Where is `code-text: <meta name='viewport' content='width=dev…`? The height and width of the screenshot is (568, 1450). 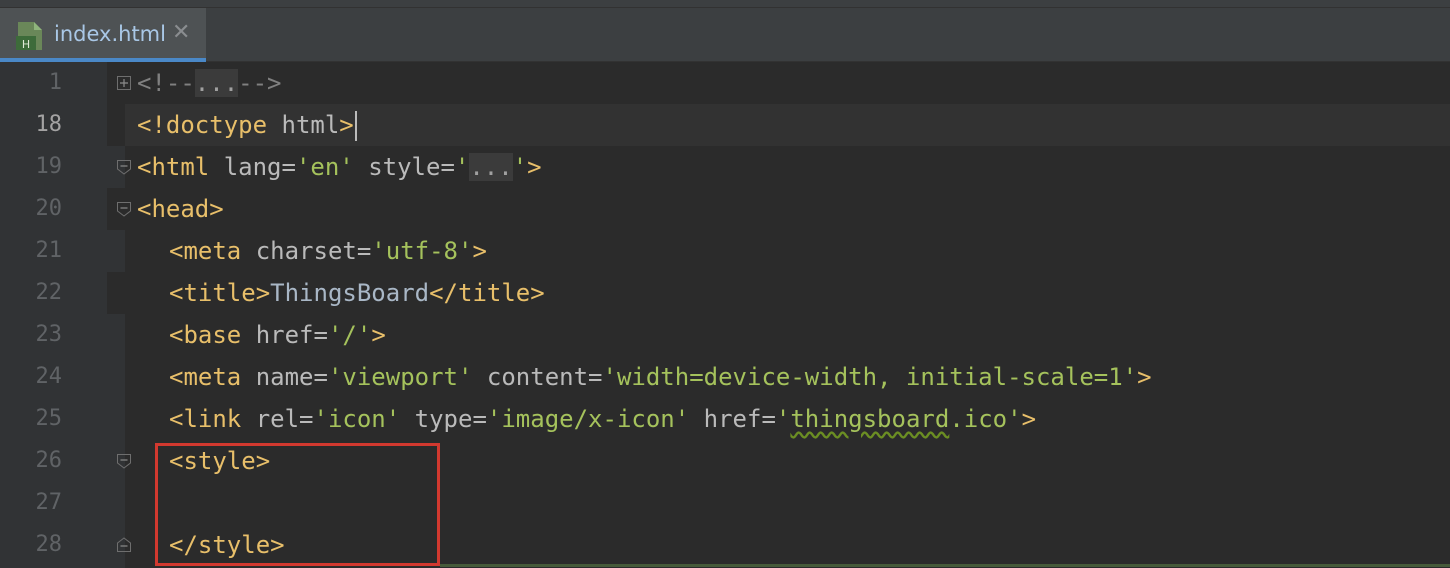 code-text: <meta name='viewport' content='width=dev… is located at coordinates (660, 377).